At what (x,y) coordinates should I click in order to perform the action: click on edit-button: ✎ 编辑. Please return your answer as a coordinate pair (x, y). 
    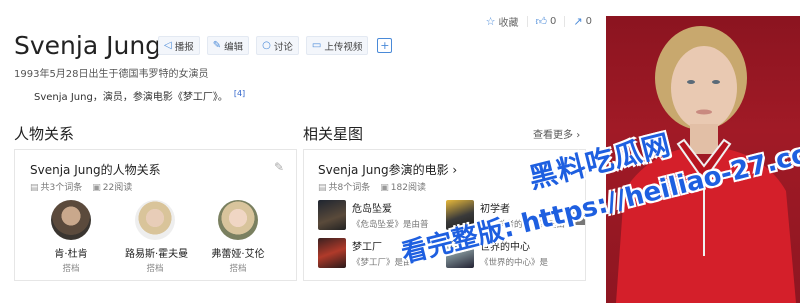
    Looking at the image, I should click on (228, 45).